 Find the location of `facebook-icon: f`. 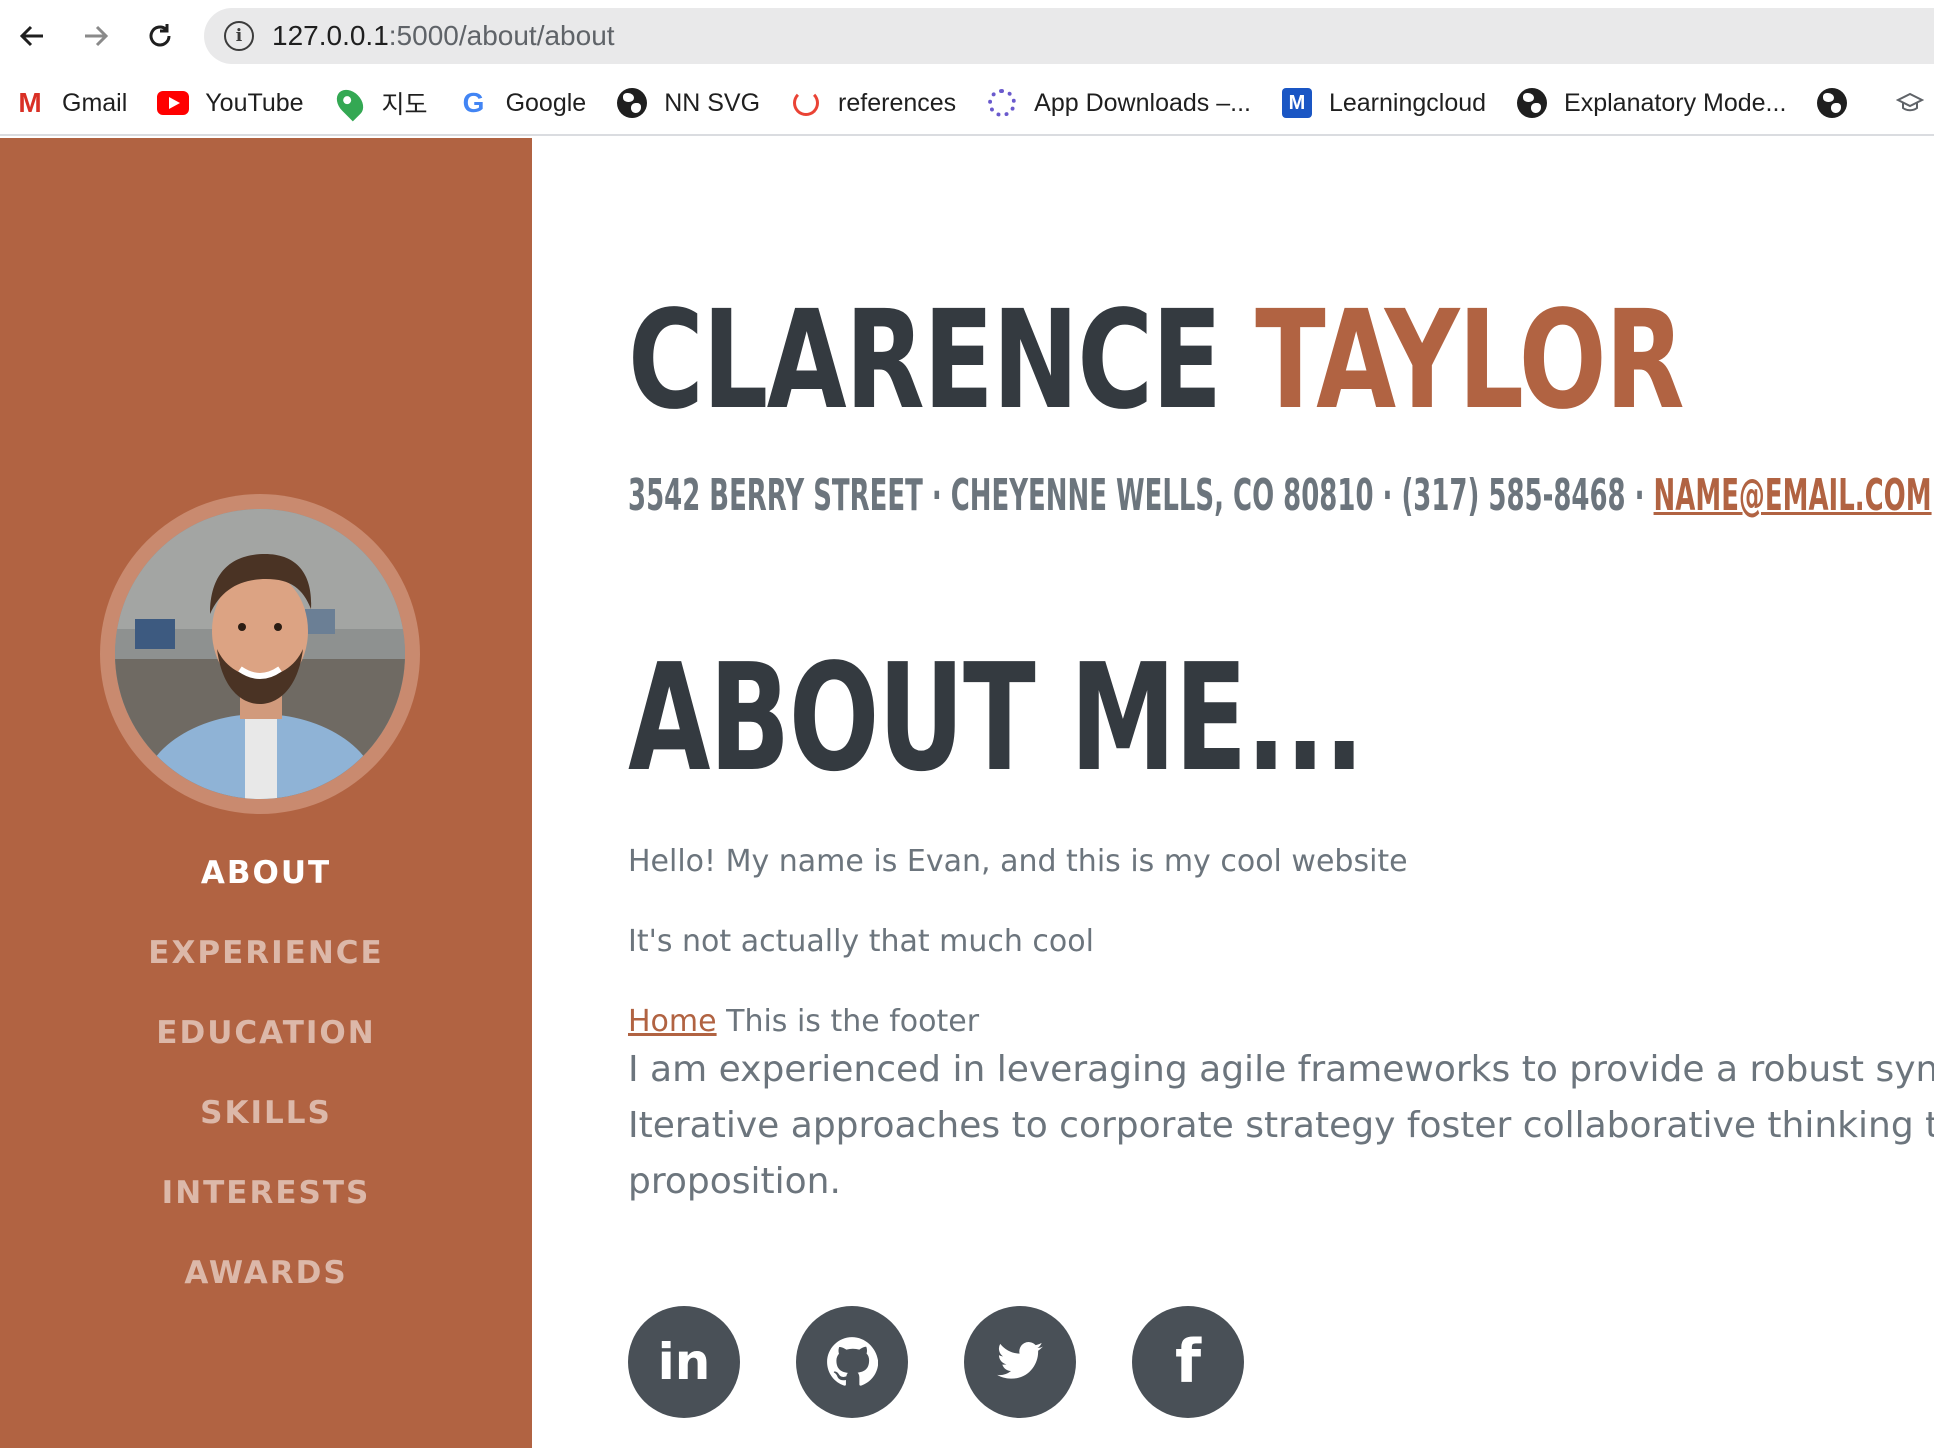

facebook-icon: f is located at coordinates (1188, 1362).